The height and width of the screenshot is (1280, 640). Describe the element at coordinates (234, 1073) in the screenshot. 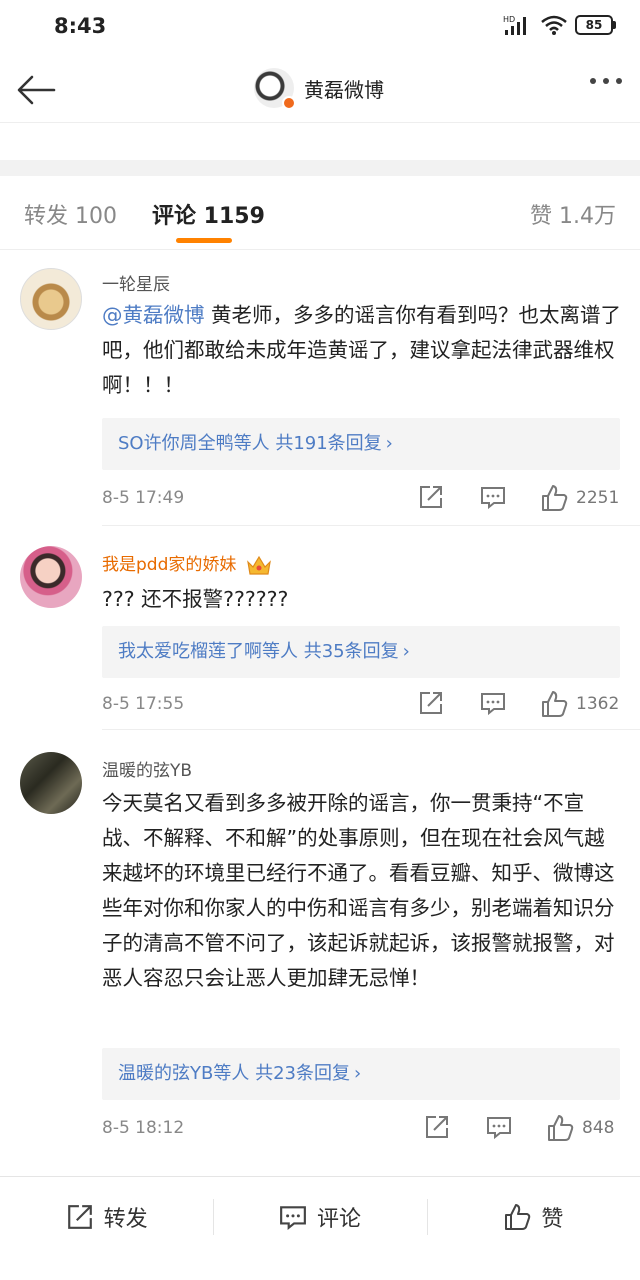

I see `reply-summary-text: 温暖的弦YB等人 共23条回复` at that location.